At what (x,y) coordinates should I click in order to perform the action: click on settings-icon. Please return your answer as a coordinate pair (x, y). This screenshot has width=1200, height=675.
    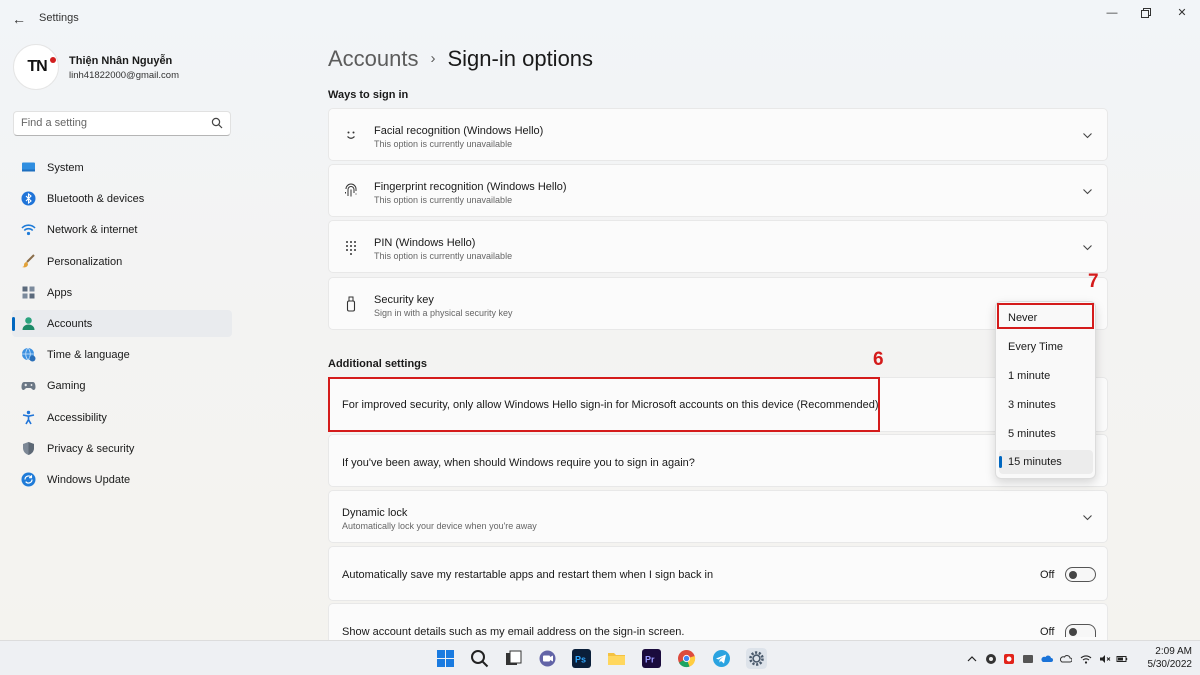
    Looking at the image, I should click on (756, 658).